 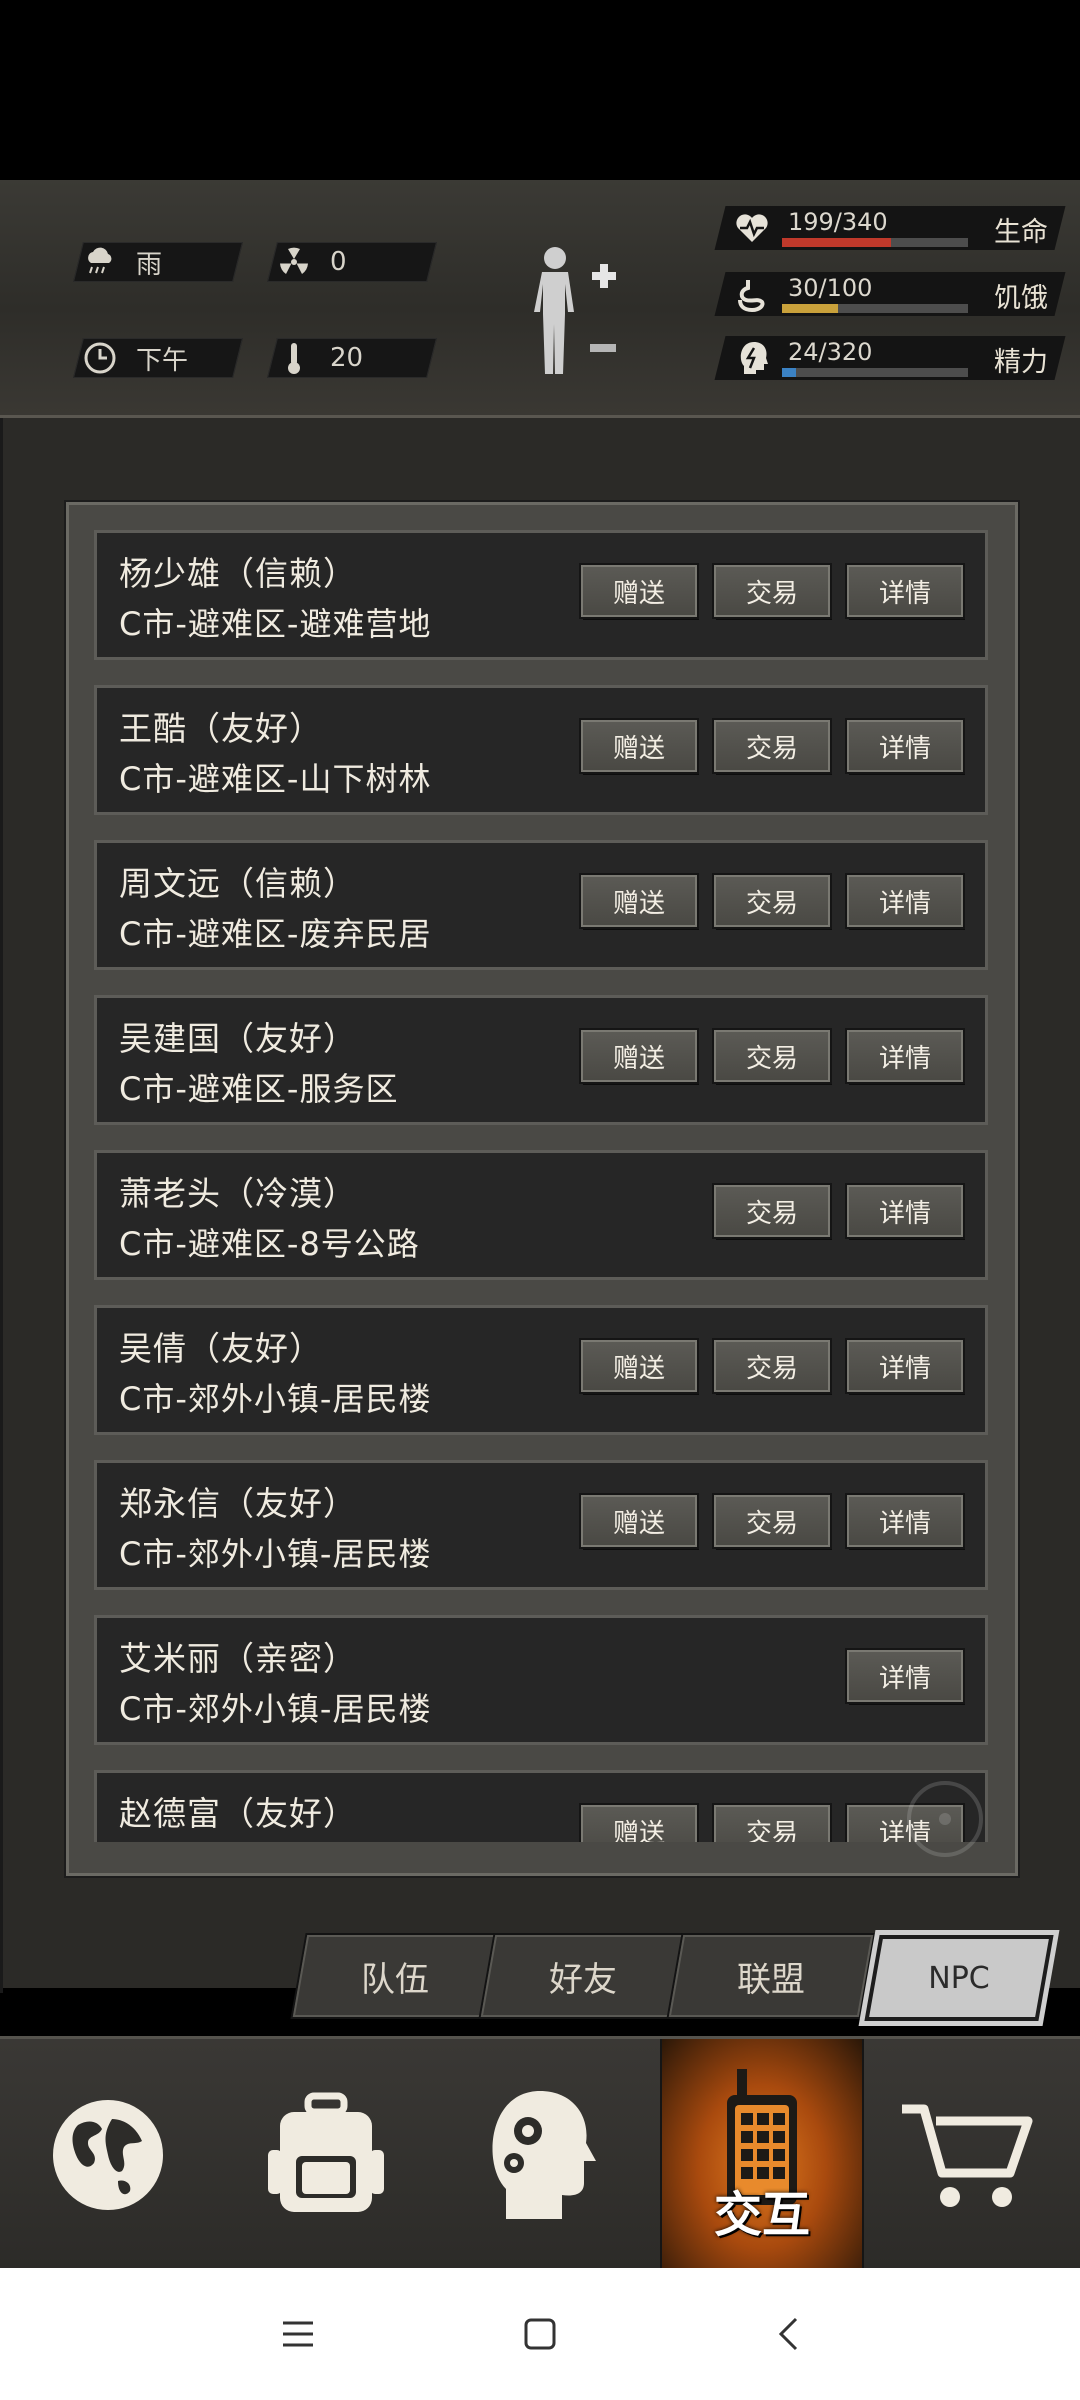 What do you see at coordinates (238, 1193) in the screenshot?
I see `npc-name: 萧老头（冷漠）` at bounding box center [238, 1193].